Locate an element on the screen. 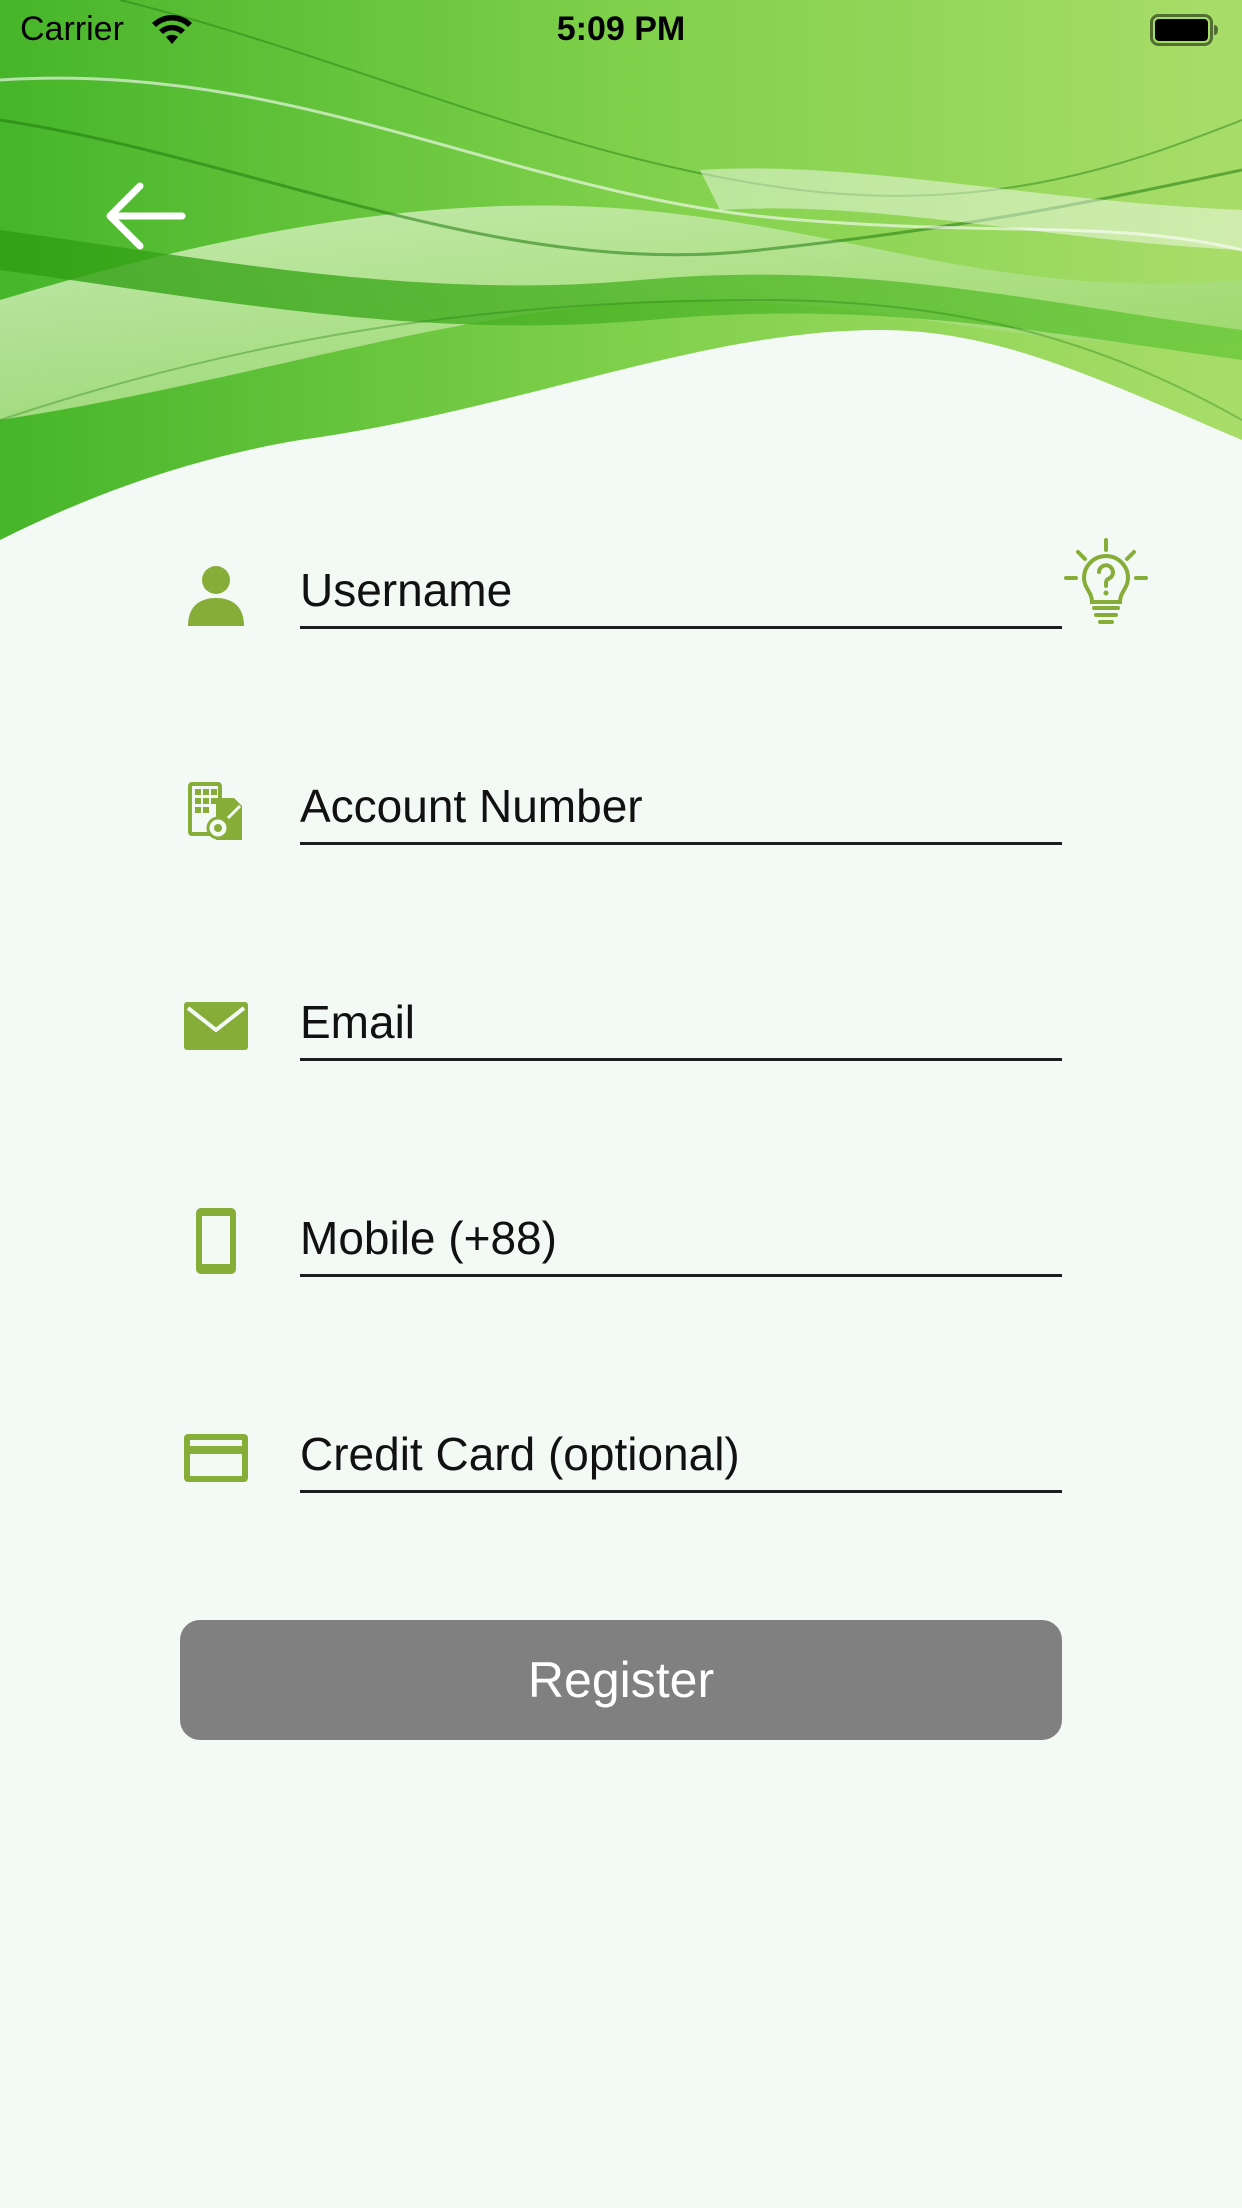 The height and width of the screenshot is (2208, 1242). mobile-row is located at coordinates (621, 1239).